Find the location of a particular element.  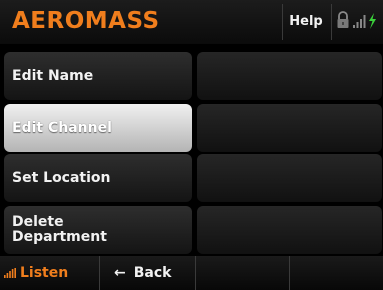

delete-department-button: Delete Department is located at coordinates (98, 230).